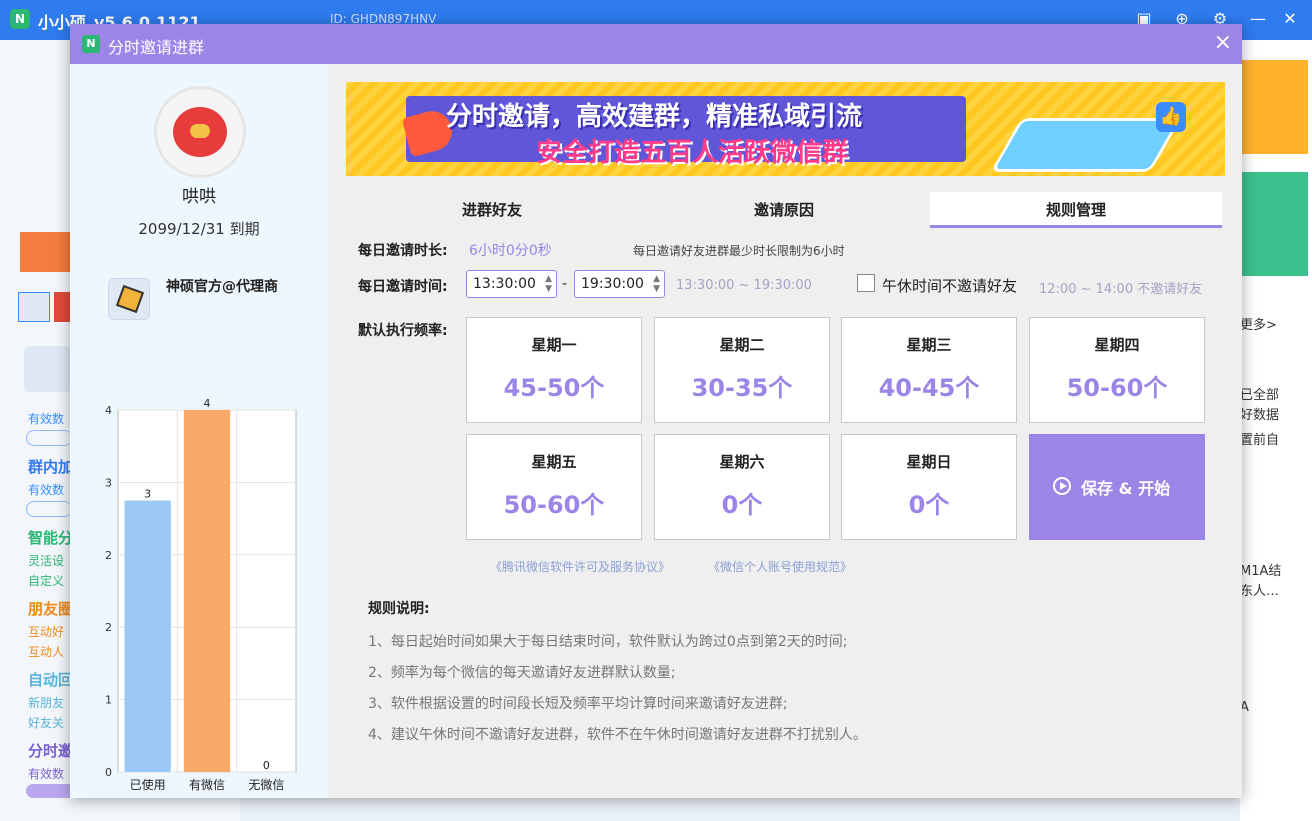  What do you see at coordinates (266, 785) in the screenshot?
I see `chart-x-tick-label: 无微信` at bounding box center [266, 785].